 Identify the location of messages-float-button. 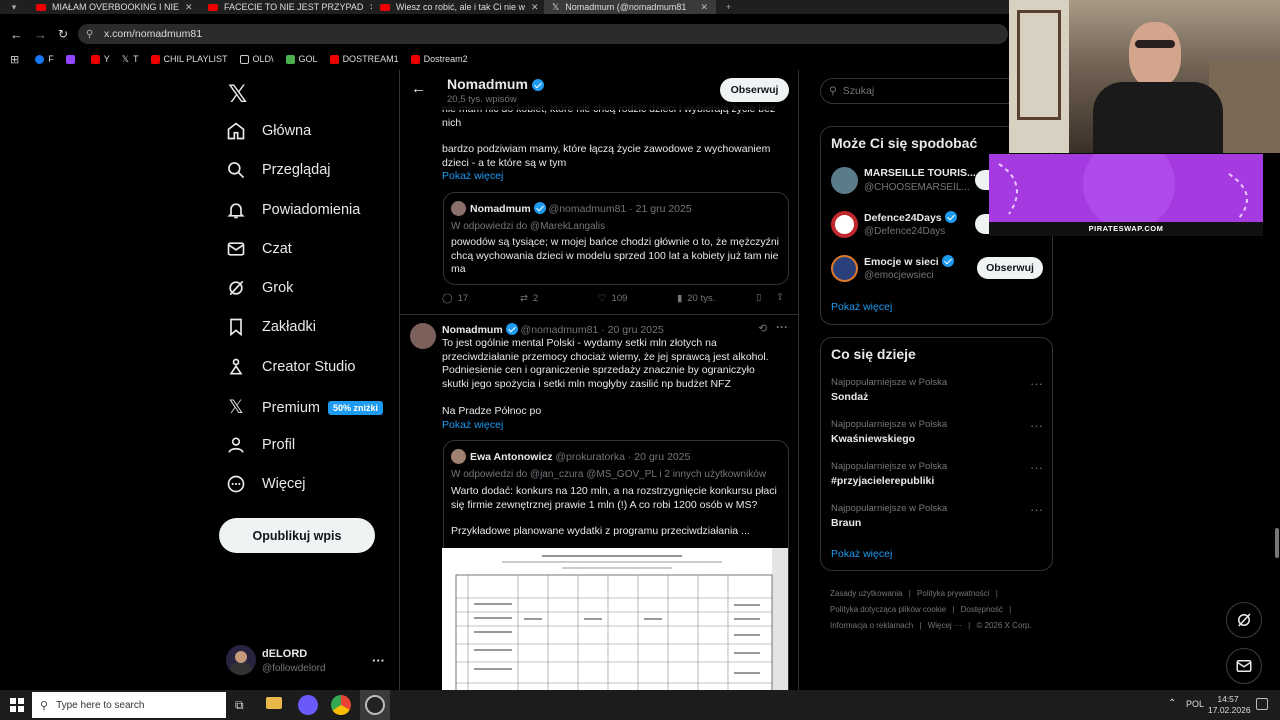
(1244, 666).